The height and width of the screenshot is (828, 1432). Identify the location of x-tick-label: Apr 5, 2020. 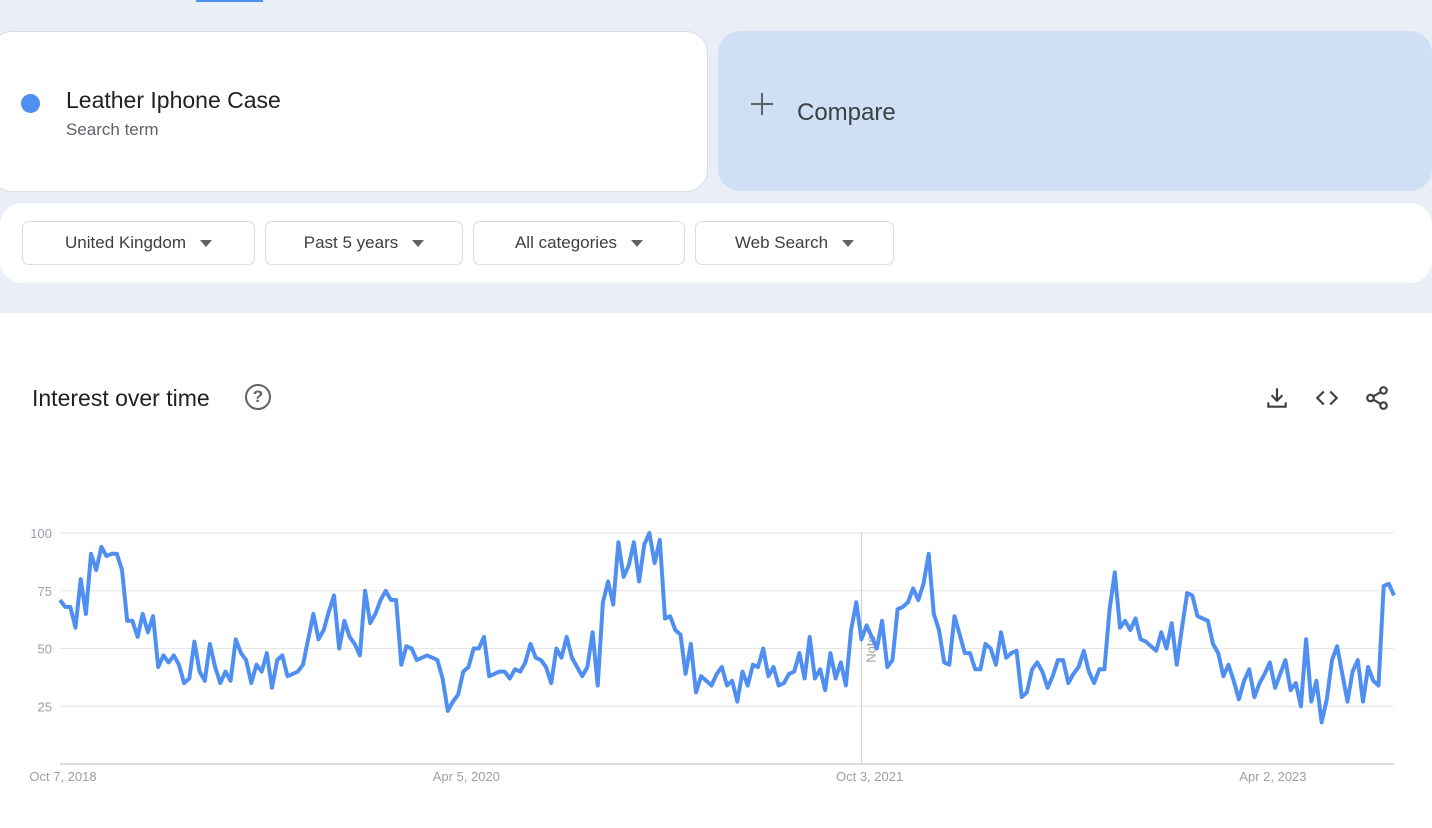
(466, 776).